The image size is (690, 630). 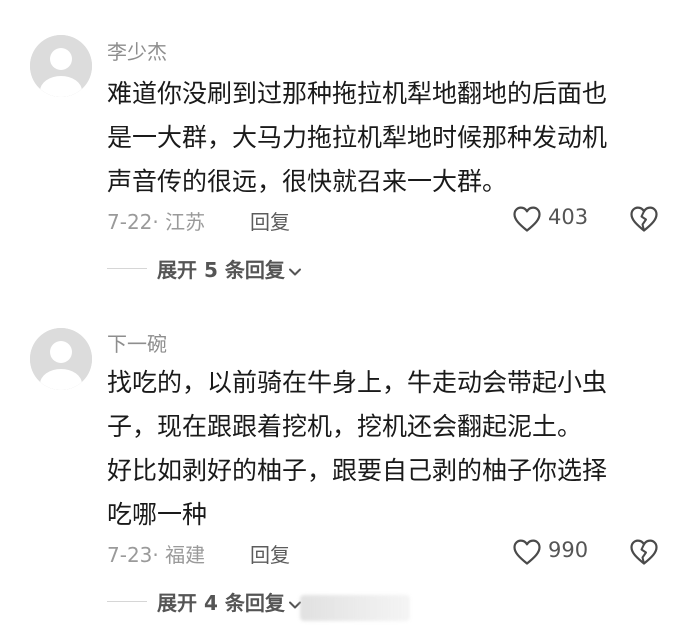 I want to click on expand-replies-label: 展开 5 条回复, so click(x=221, y=270).